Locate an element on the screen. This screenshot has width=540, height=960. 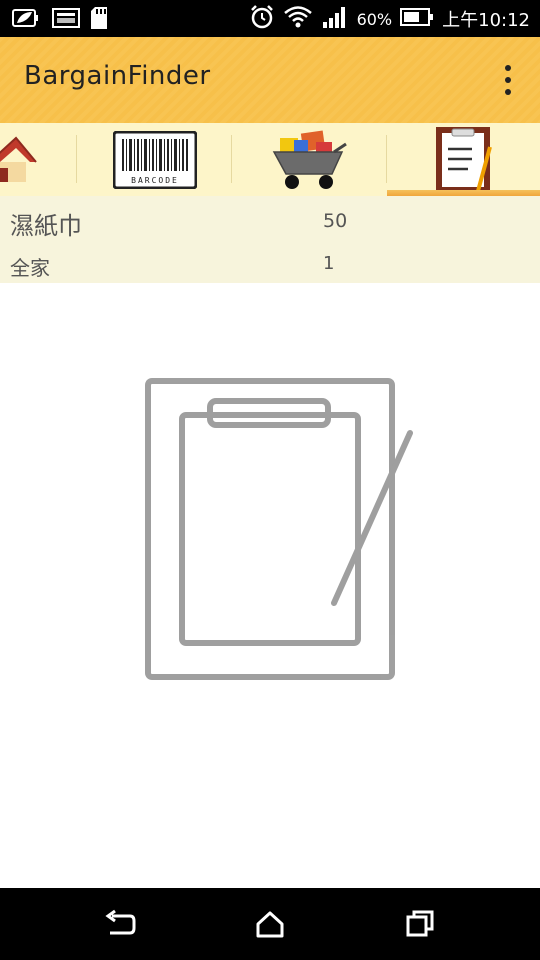
house-icon is located at coordinates (20, 160).